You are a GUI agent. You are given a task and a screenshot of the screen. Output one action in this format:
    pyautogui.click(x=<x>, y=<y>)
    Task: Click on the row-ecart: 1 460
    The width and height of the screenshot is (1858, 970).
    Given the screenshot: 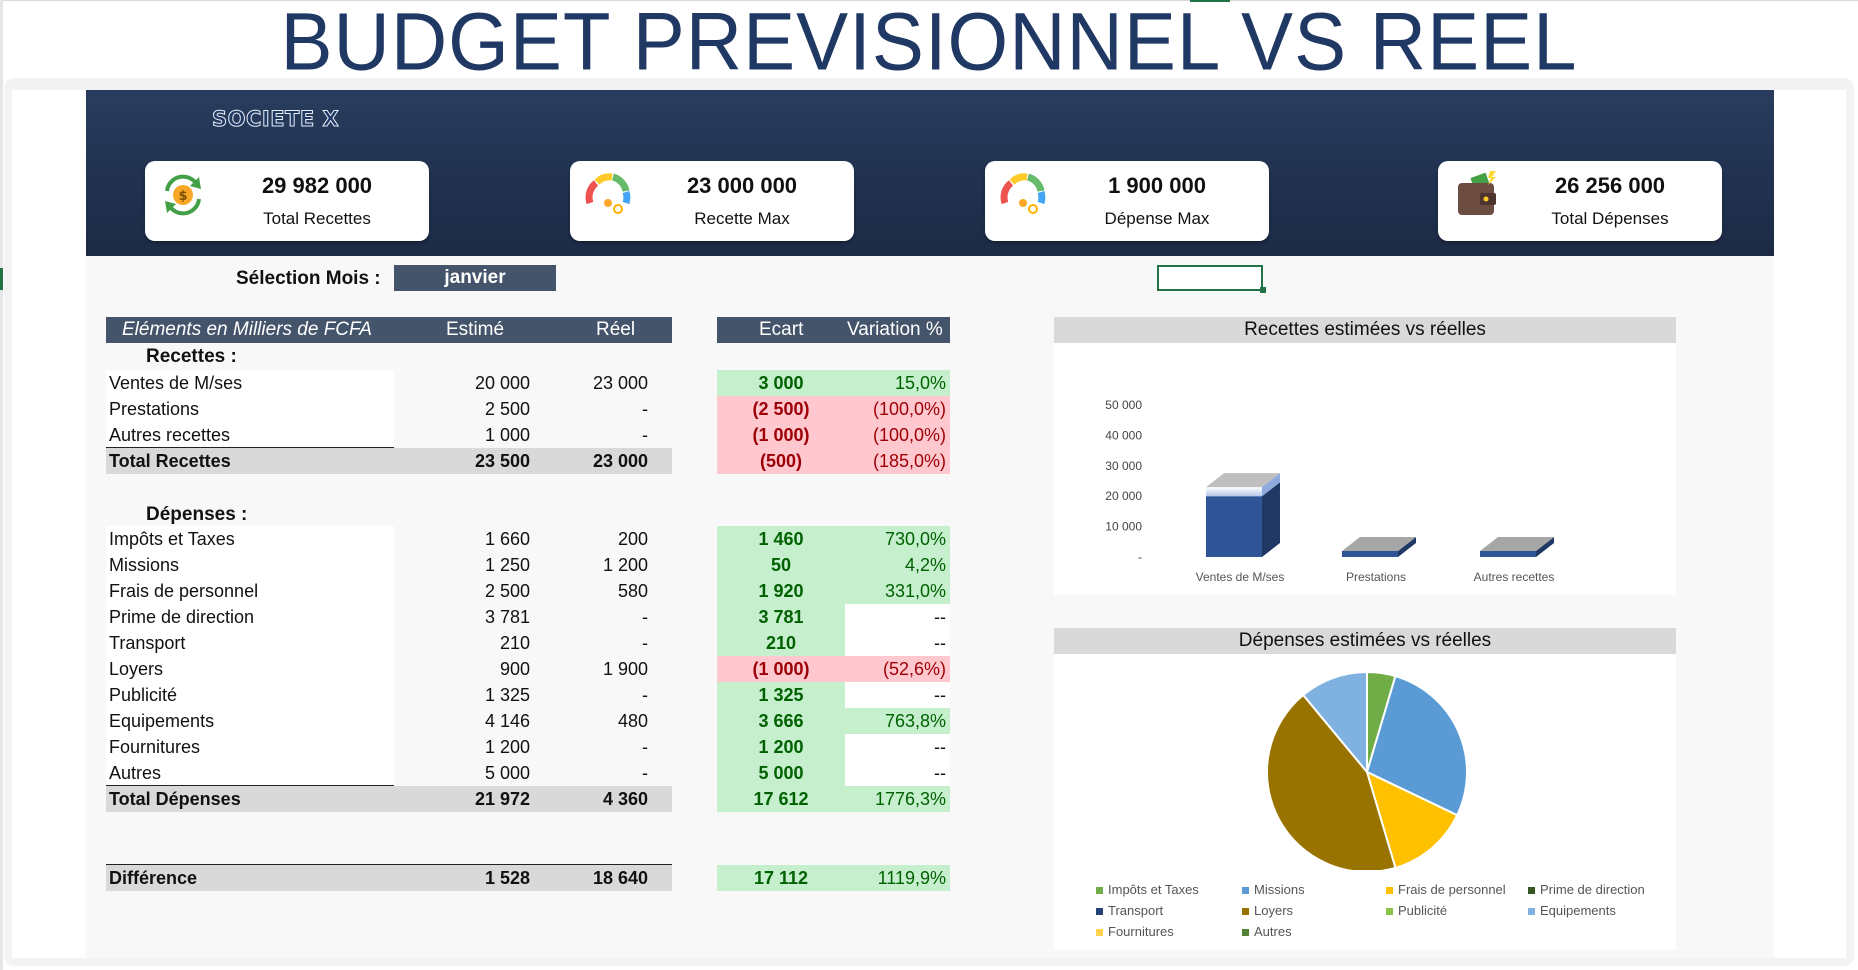 What is the action you would take?
    pyautogui.click(x=781, y=539)
    